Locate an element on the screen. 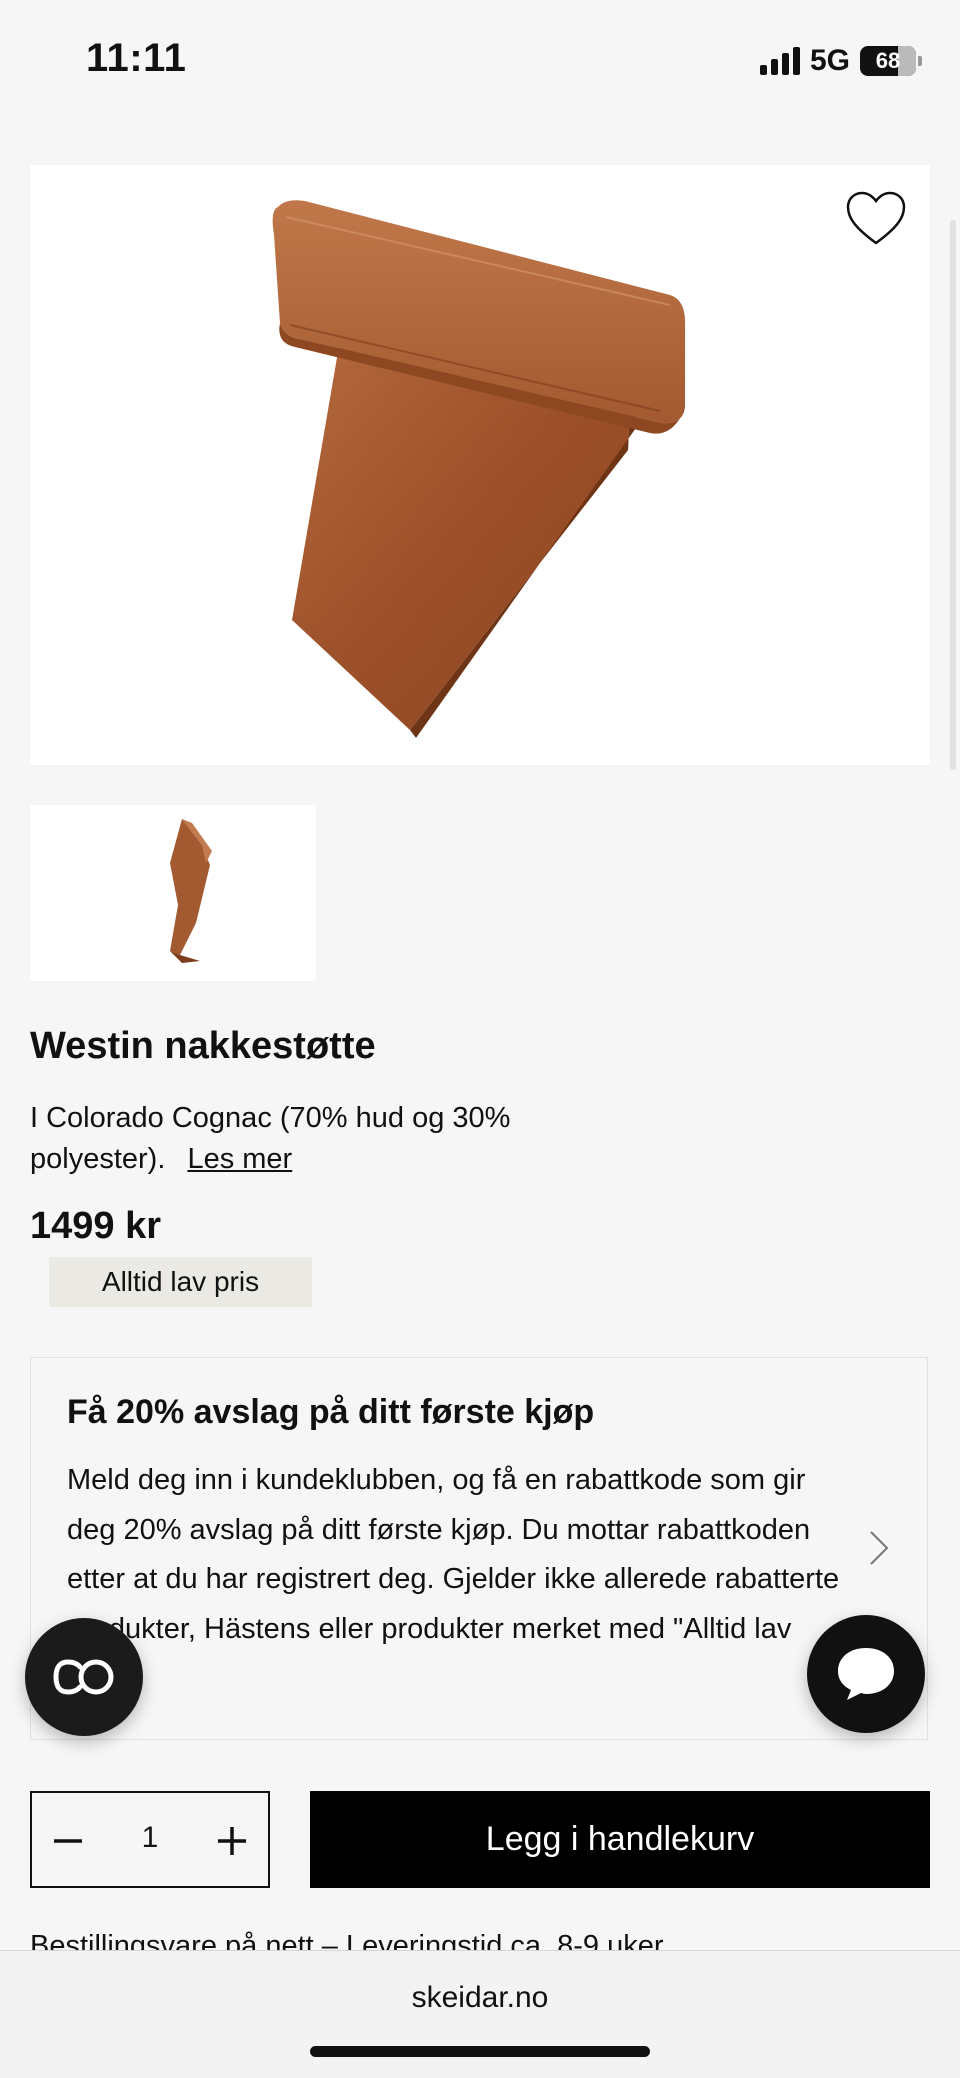  battery-icon: 68 is located at coordinates (891, 61).